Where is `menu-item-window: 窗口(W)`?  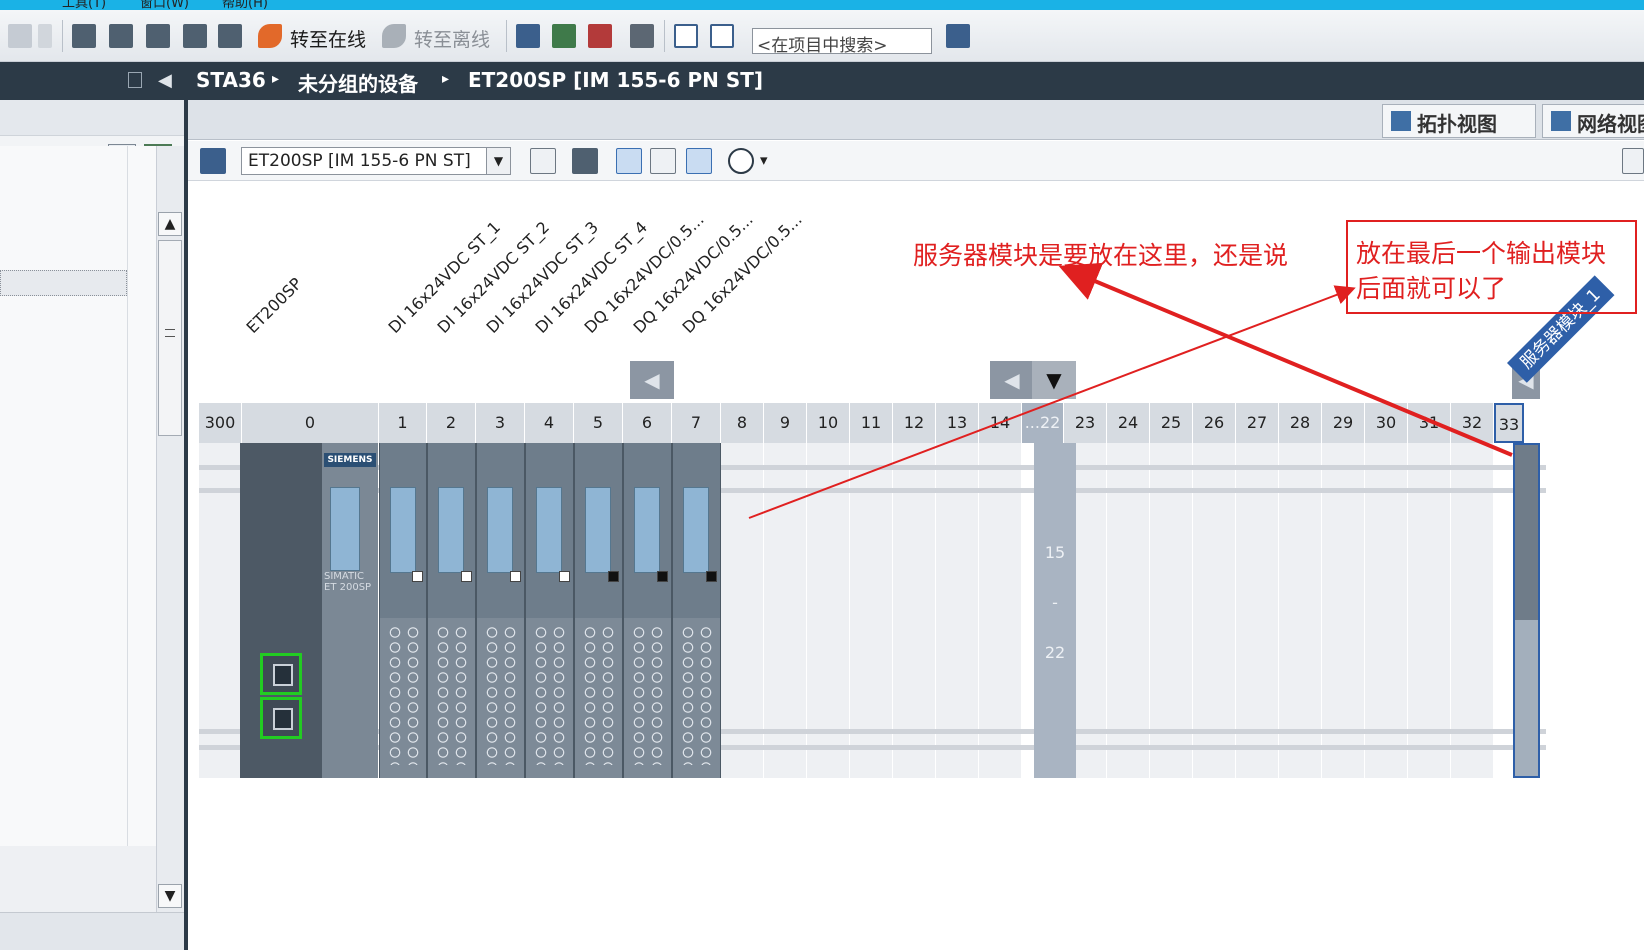
menu-item-window: 窗口(W) is located at coordinates (164, 5).